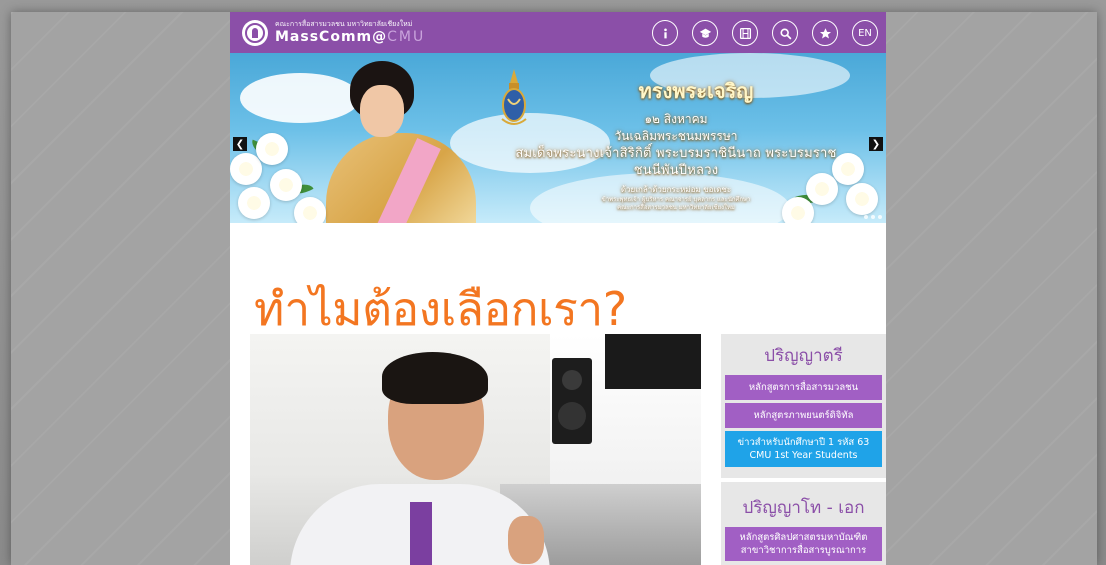 This screenshot has height=565, width=1106. I want to click on mass-comm-program-link: หลักสูตรการสื่อสารมวลชน, so click(803, 387).